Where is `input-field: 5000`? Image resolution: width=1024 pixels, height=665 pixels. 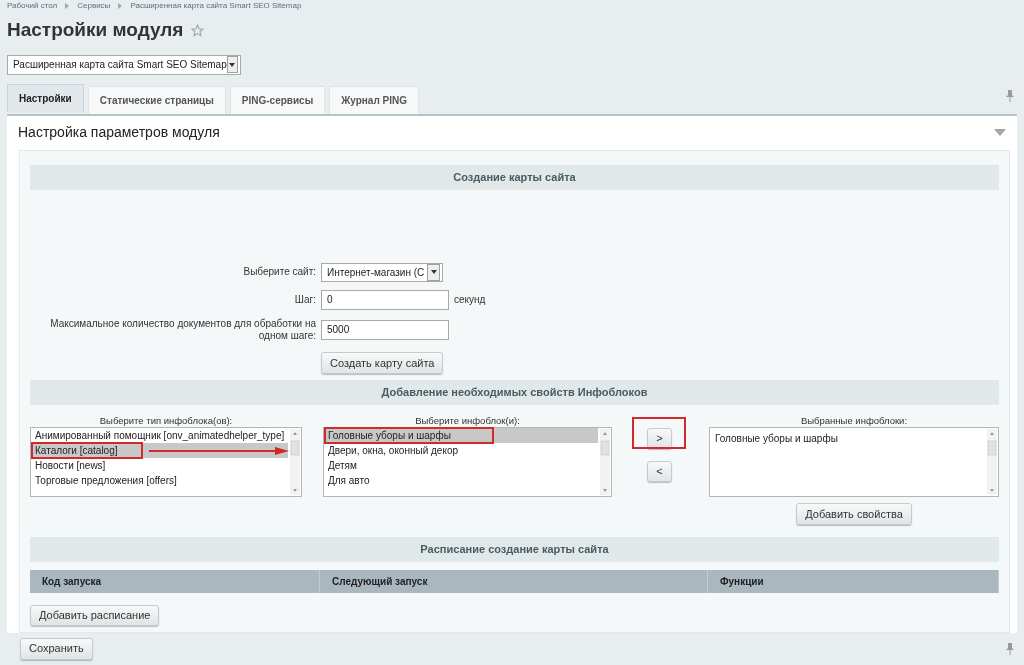
input-field: 5000 is located at coordinates (385, 329).